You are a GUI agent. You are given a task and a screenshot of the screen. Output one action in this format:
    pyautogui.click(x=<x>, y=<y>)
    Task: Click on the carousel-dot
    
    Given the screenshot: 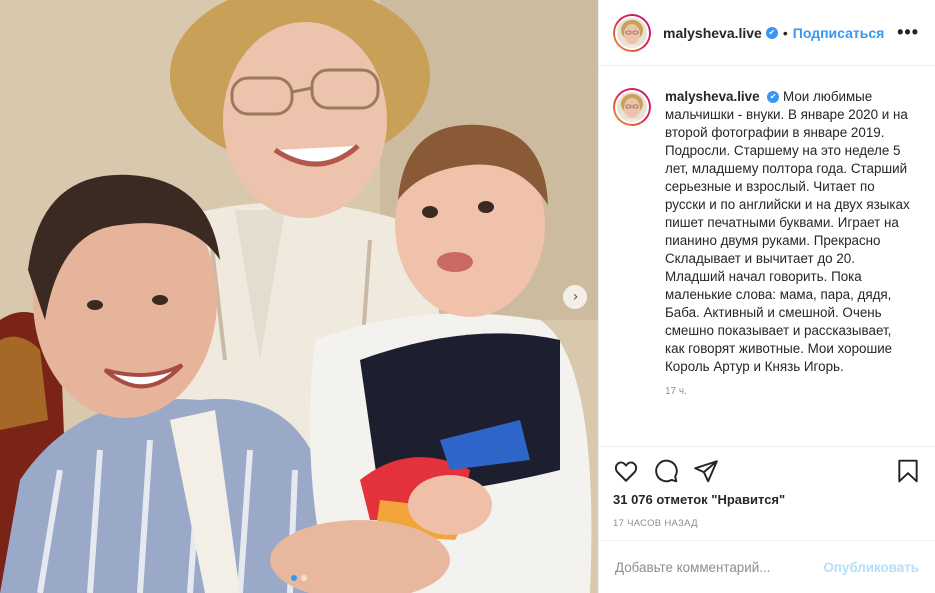 What is the action you would take?
    pyautogui.click(x=304, y=578)
    